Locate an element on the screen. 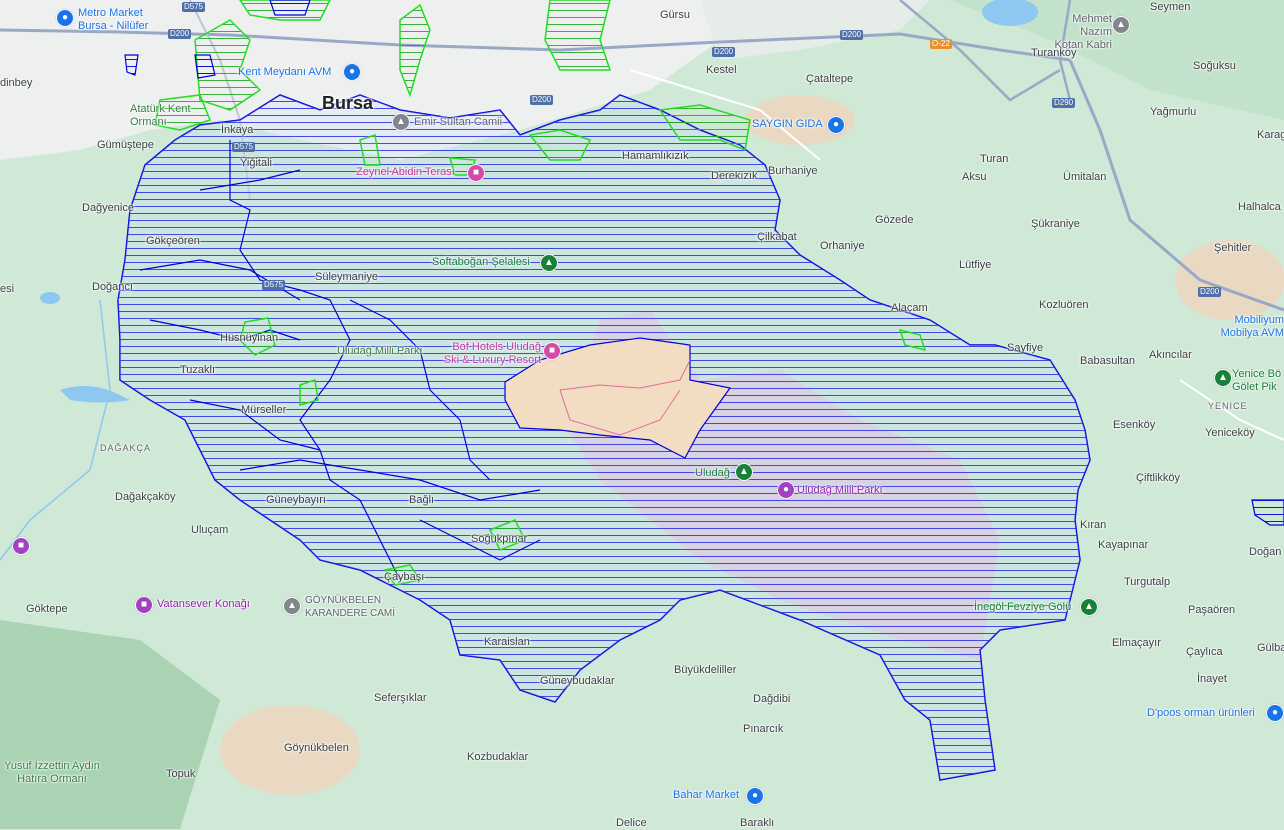 The height and width of the screenshot is (830, 1284). place-label: Kayapınar is located at coordinates (1123, 545).